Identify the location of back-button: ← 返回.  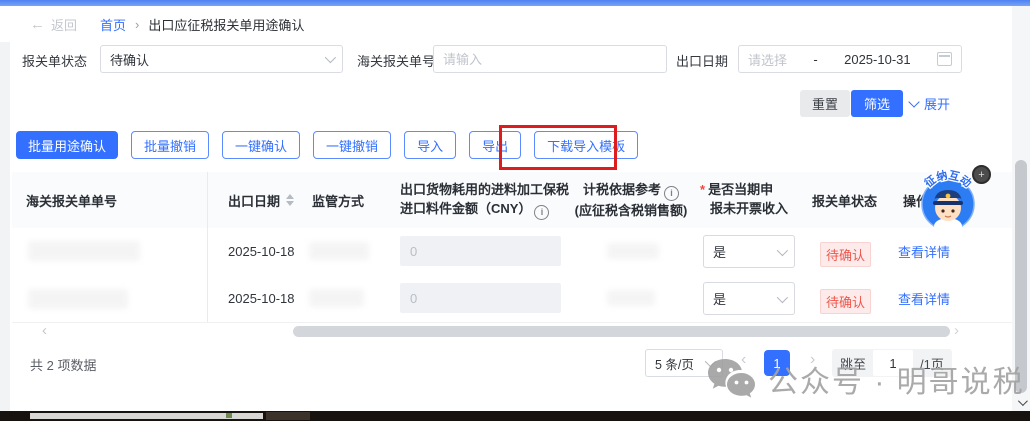
(53, 24).